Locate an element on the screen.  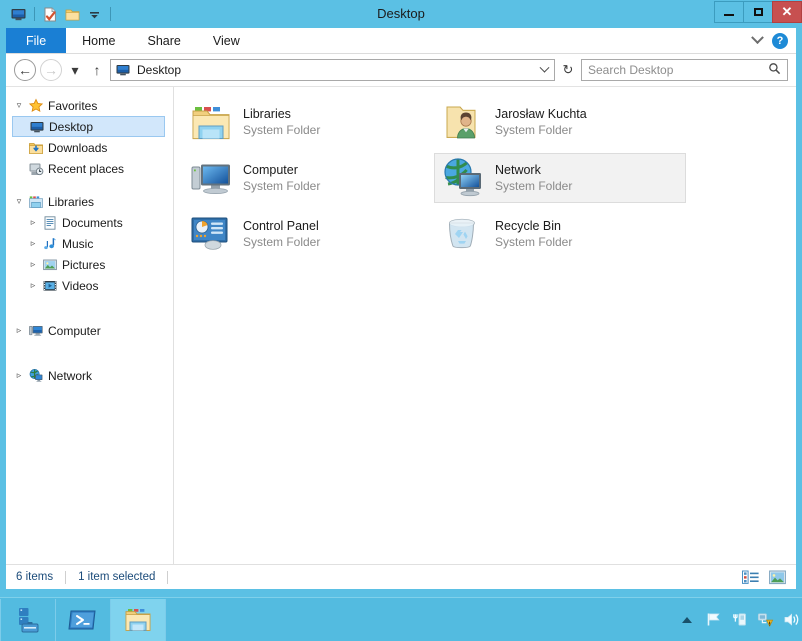
sidebar-label-pictures: Pictures is located at coordinates (84, 264).